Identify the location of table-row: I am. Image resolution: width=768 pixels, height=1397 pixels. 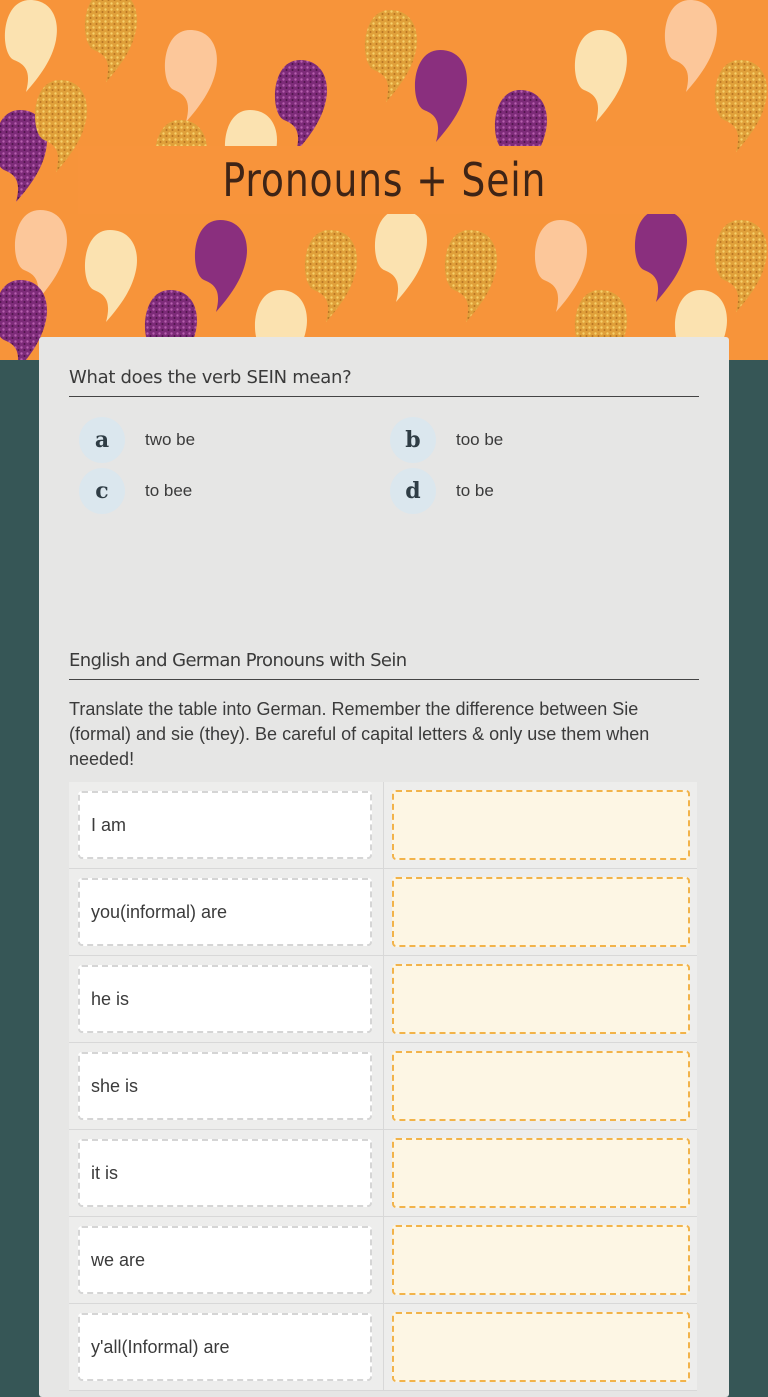
(383, 825).